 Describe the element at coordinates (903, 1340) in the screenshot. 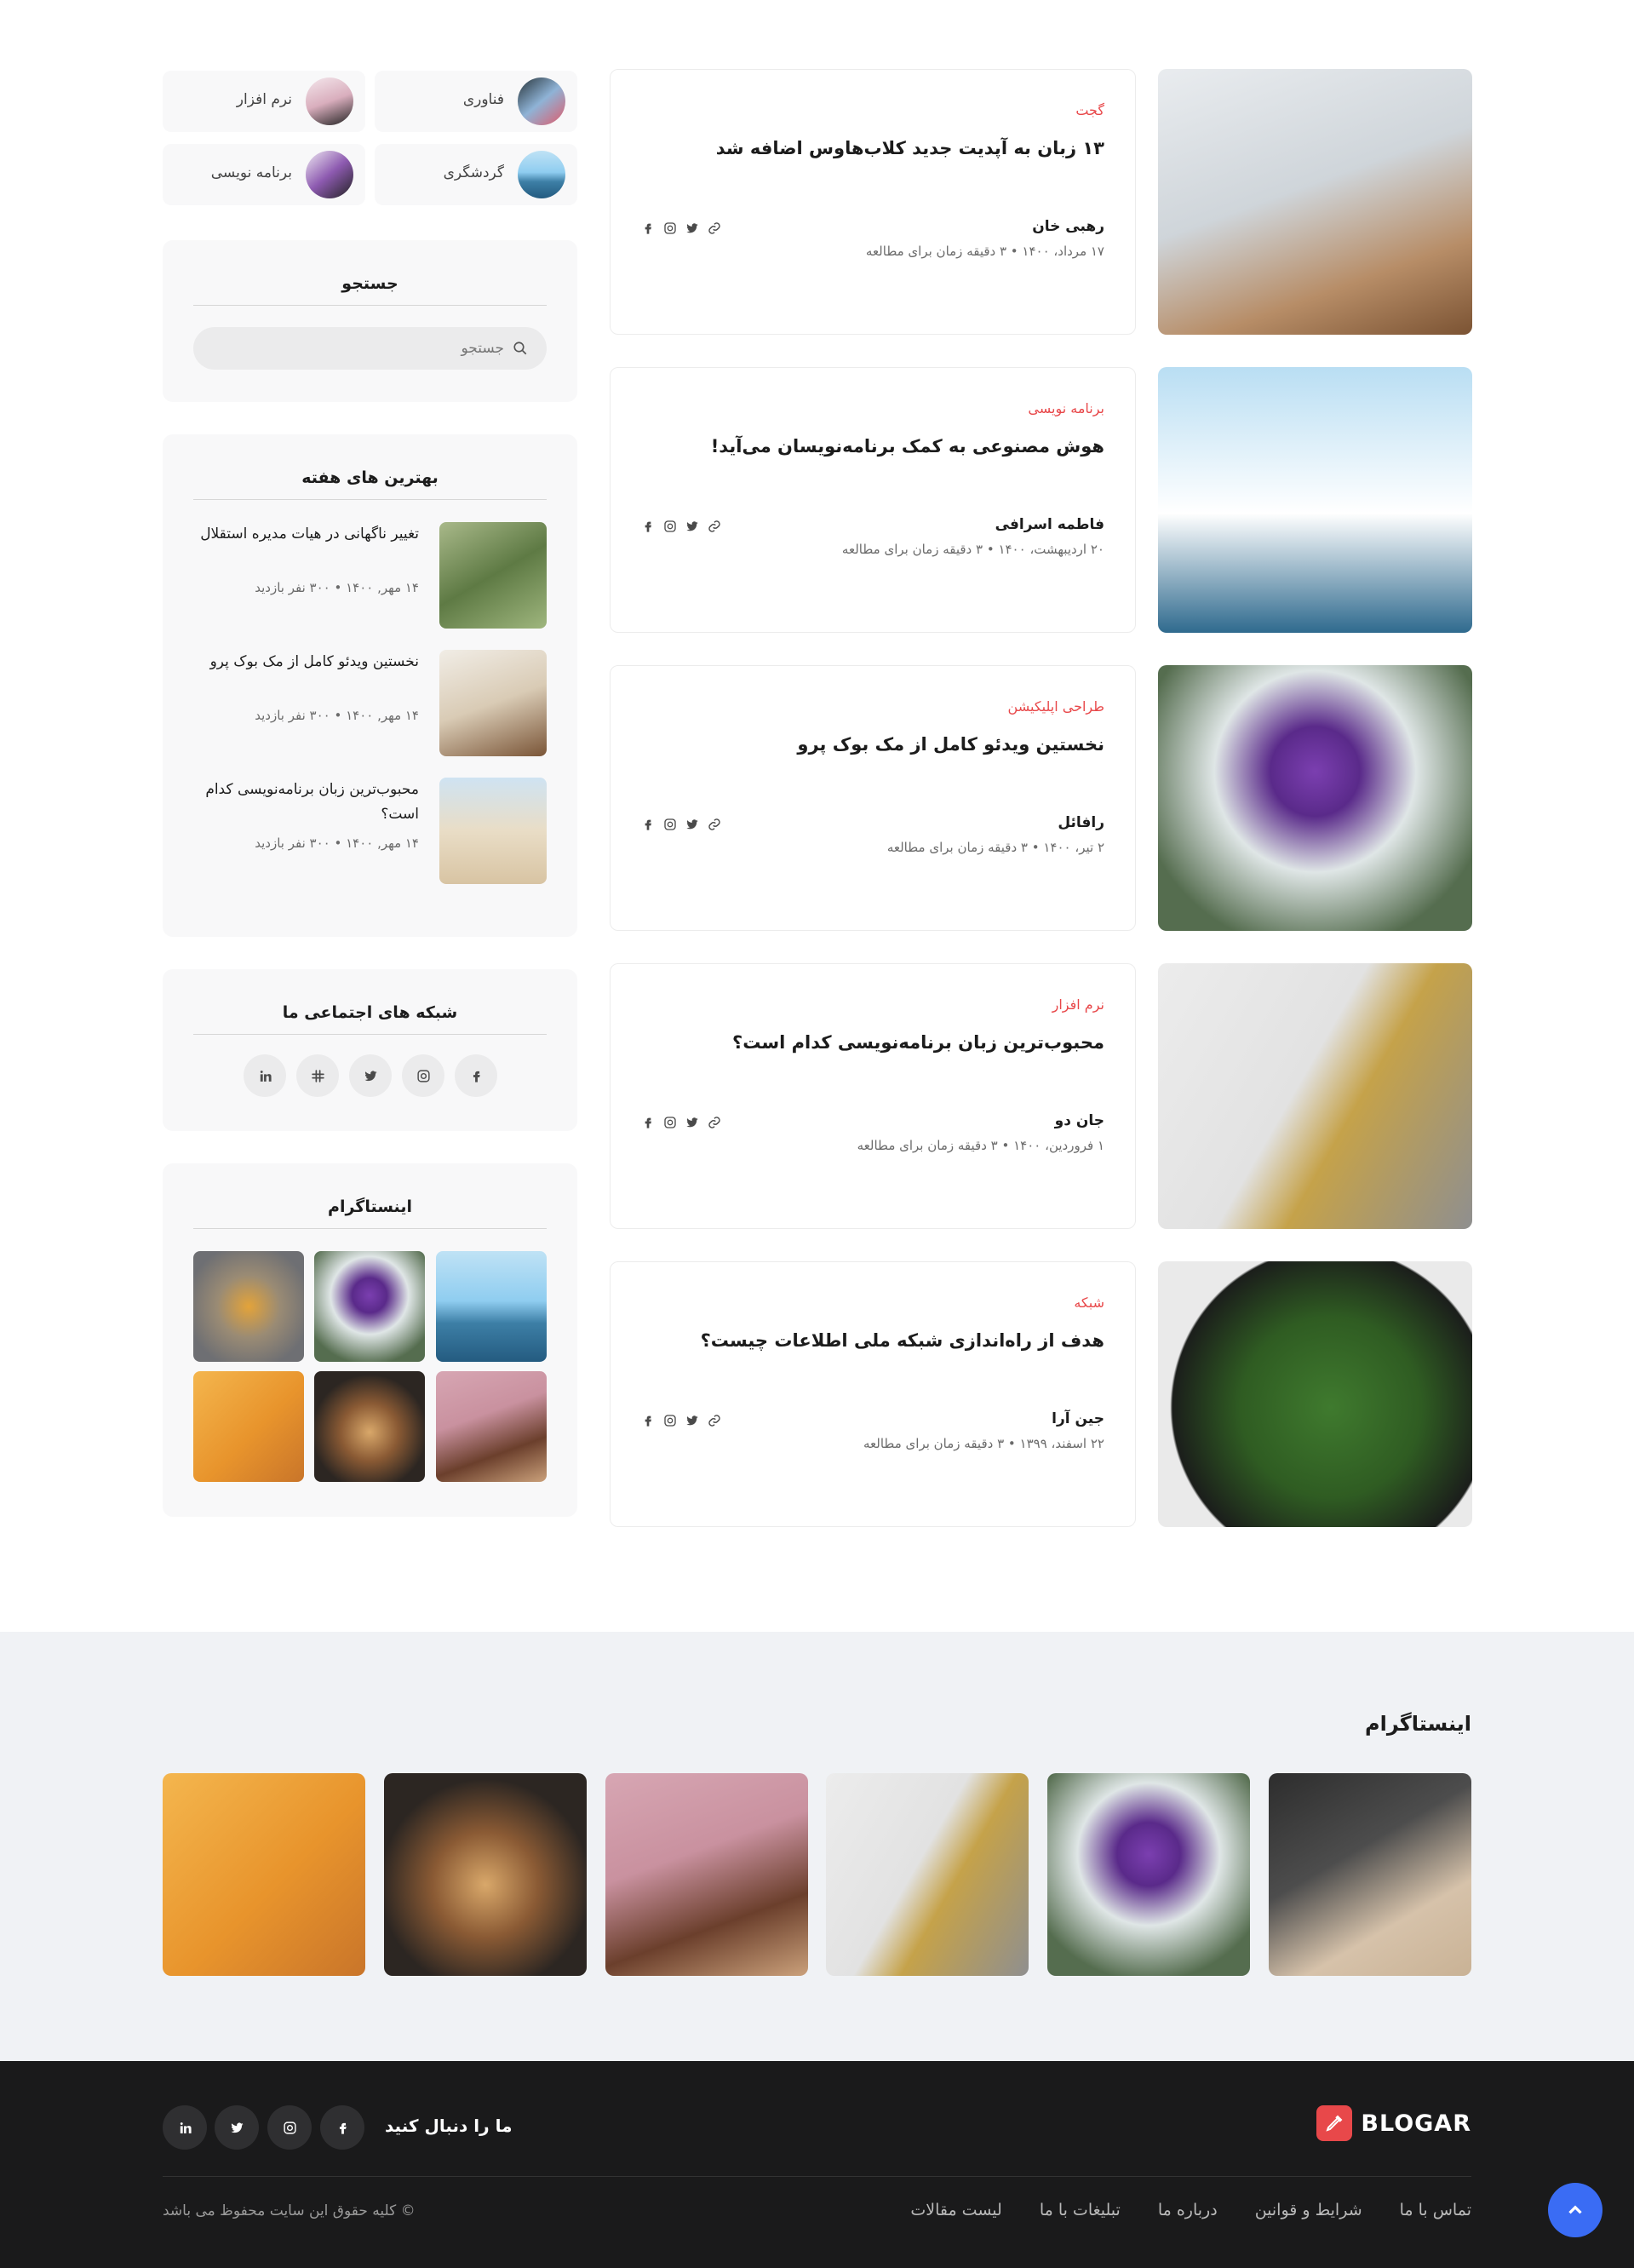

I see `post-title: هدف از راه‌اندازی شبکه ملی اطلاعات چیست؟` at that location.